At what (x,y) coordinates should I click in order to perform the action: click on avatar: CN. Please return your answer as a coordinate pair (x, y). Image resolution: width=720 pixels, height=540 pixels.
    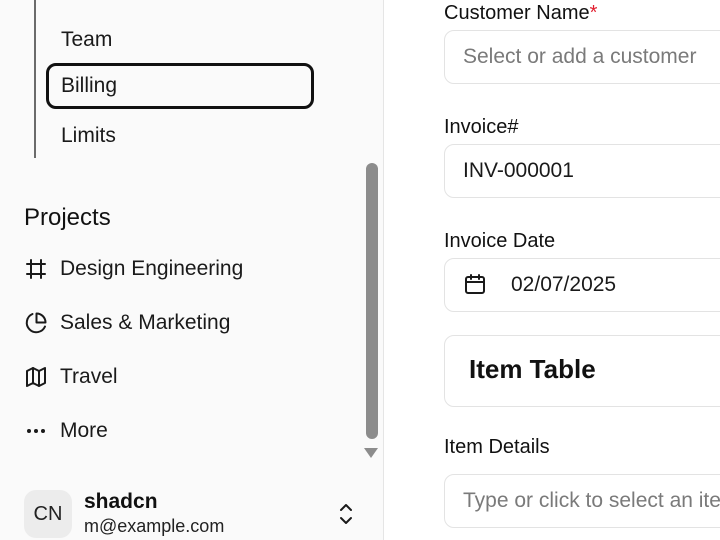
    Looking at the image, I should click on (48, 514).